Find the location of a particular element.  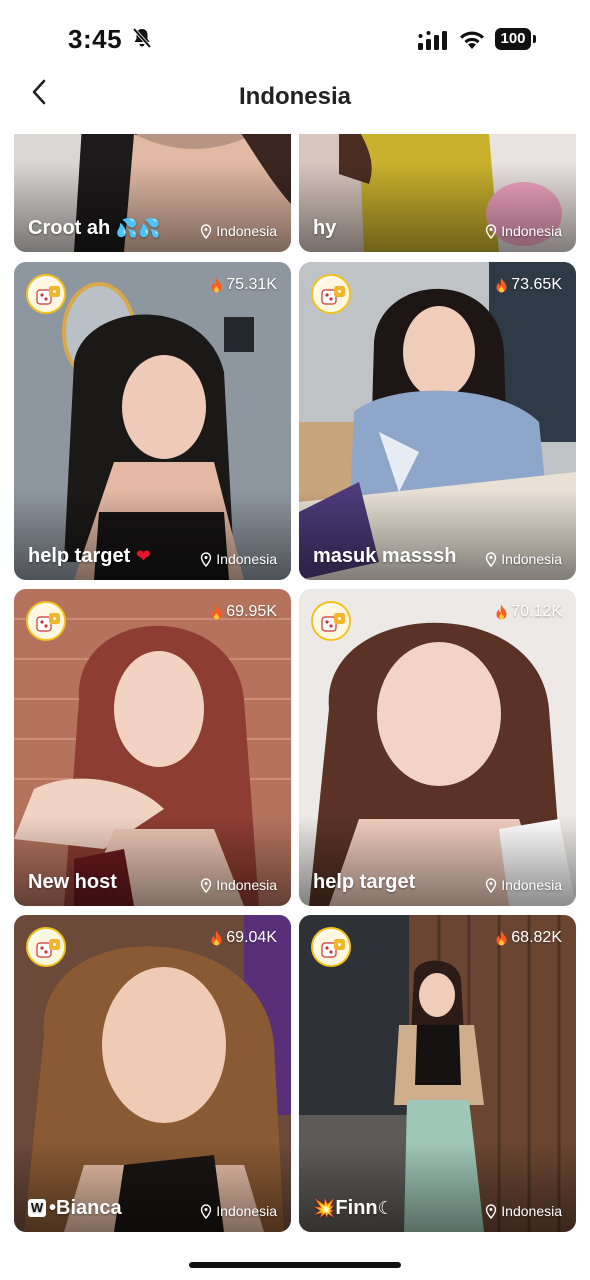

collision-emoji: 💥 is located at coordinates (324, 1208).